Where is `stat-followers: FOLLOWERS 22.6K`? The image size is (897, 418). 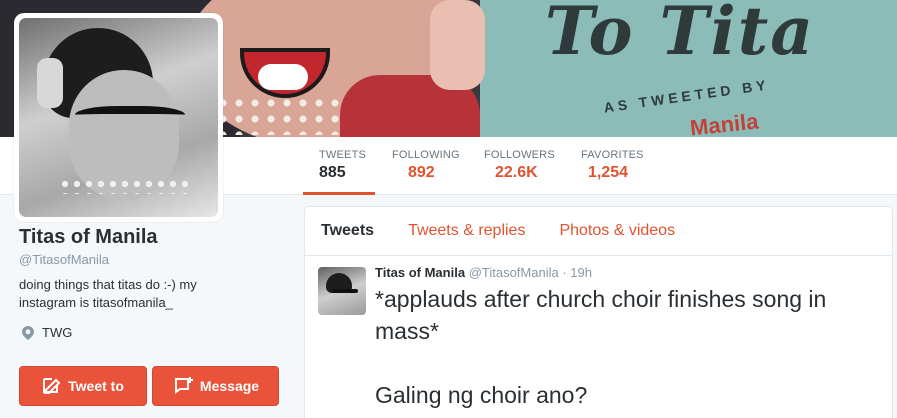 stat-followers: FOLLOWERS 22.6K is located at coordinates (519, 166).